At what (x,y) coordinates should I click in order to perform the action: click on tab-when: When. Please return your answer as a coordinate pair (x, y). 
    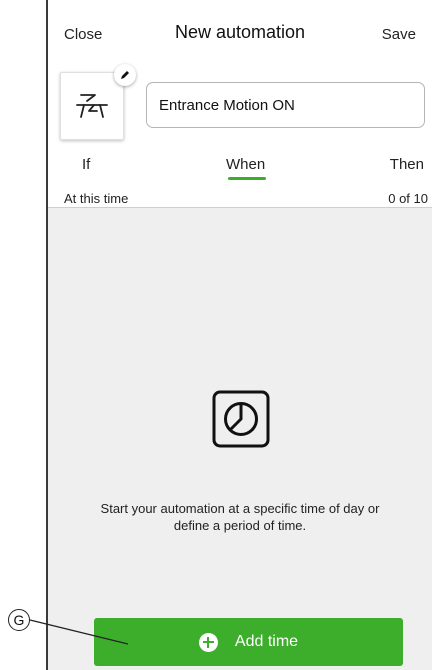
    Looking at the image, I should click on (245, 164).